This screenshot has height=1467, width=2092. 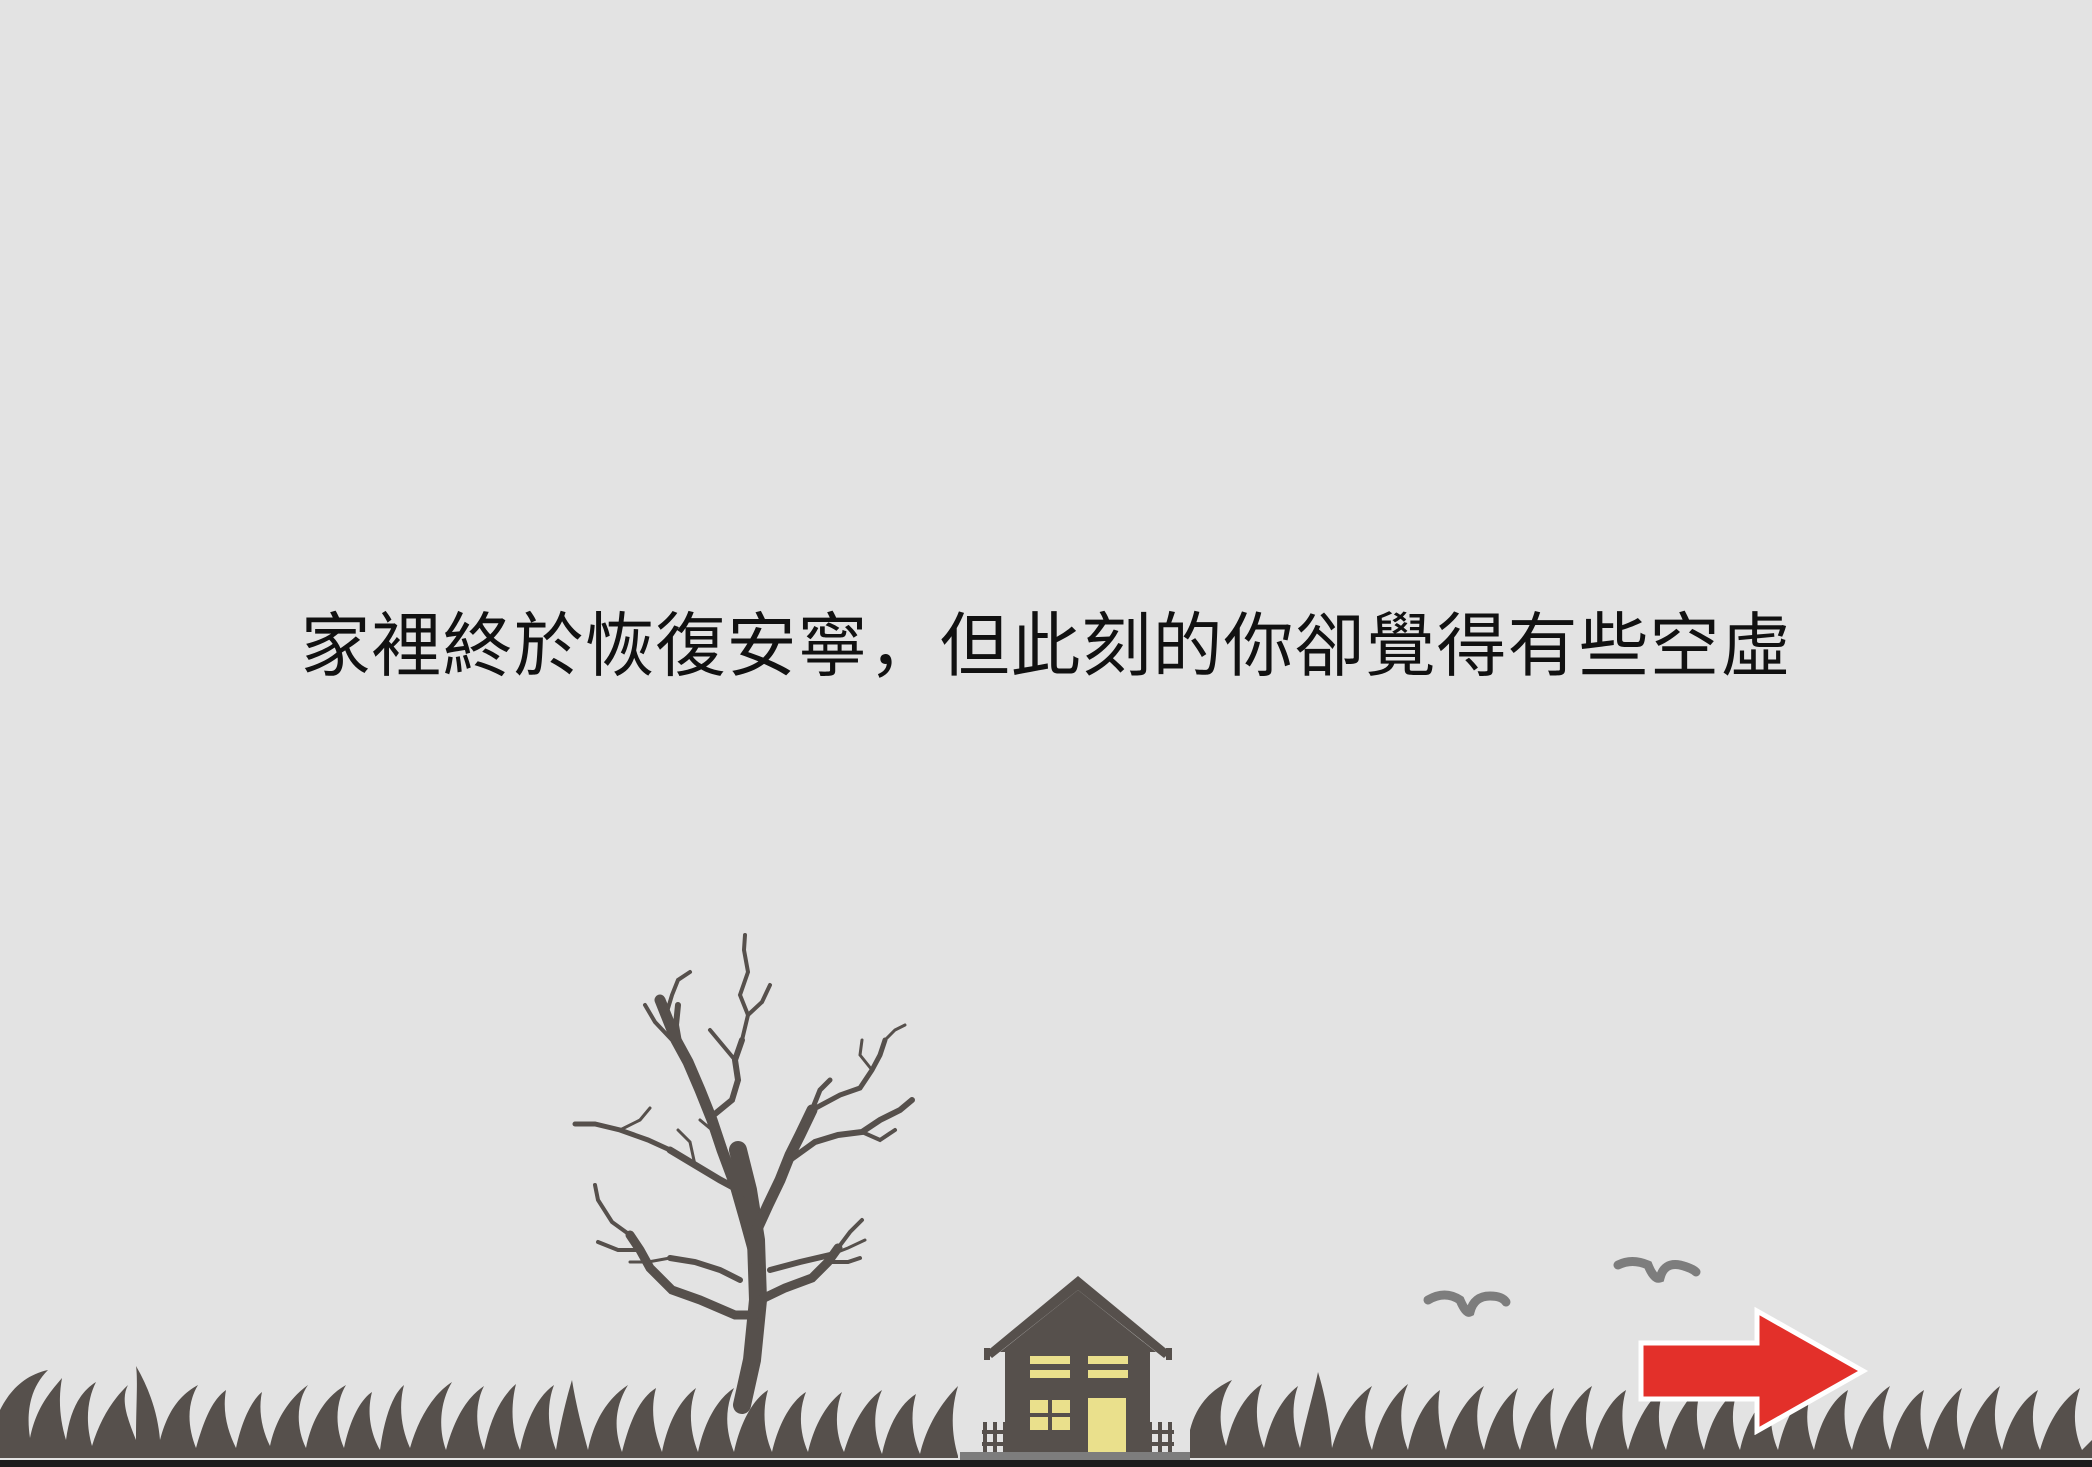 I want to click on next-button, so click(x=1752, y=1370).